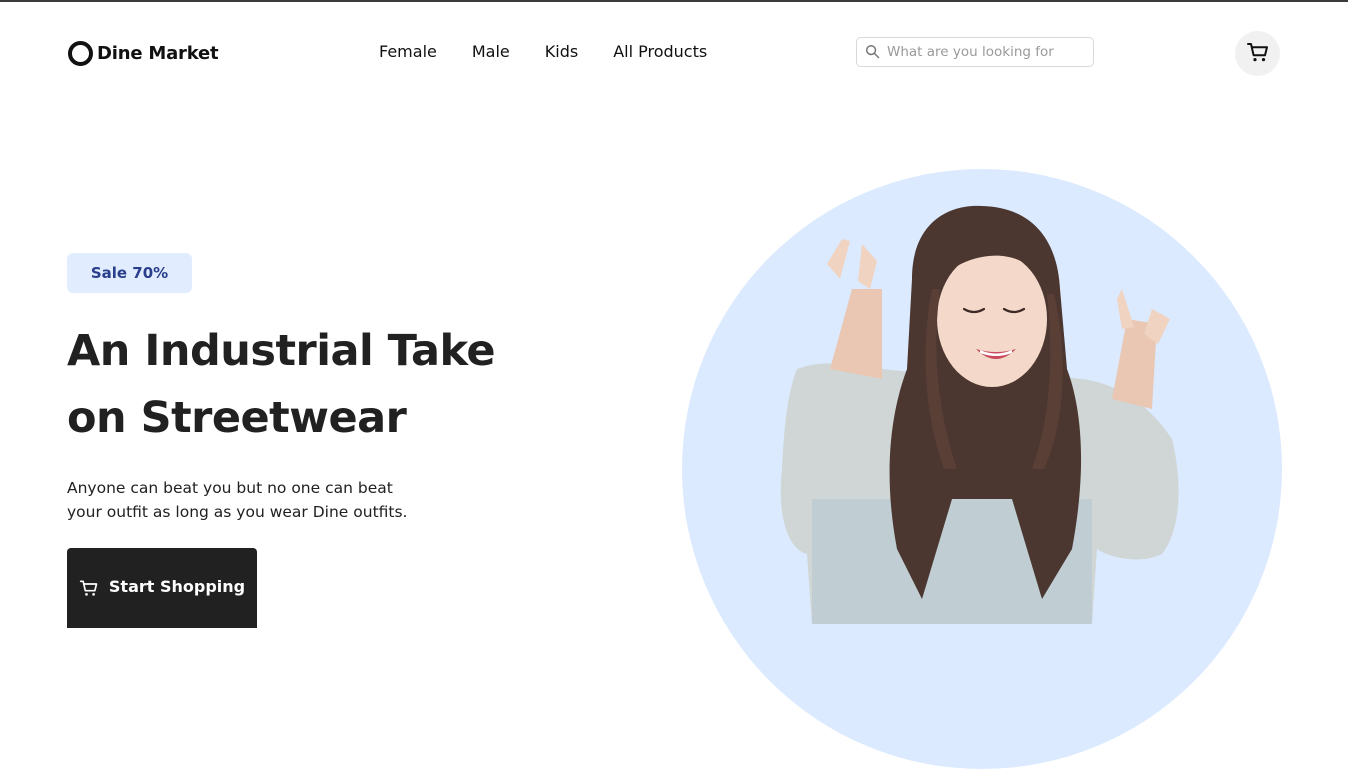  I want to click on main-nav: Female Male Kids All Products, so click(543, 52).